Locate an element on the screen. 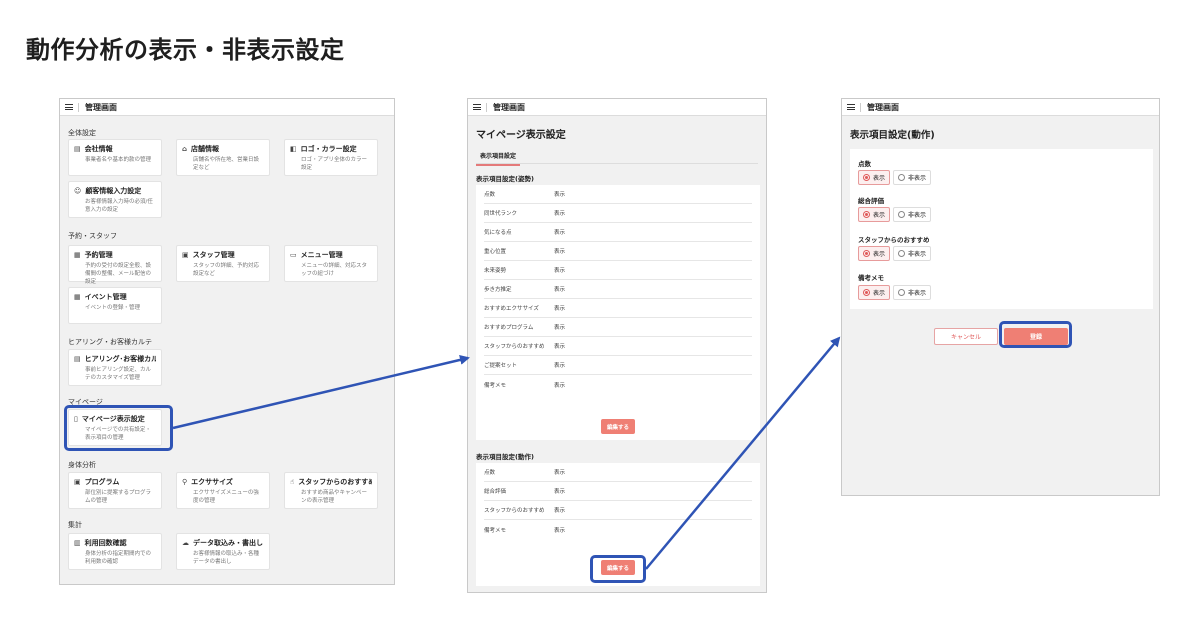 The height and width of the screenshot is (622, 1194). arrow-to-mypage-screen is located at coordinates (321, 392).